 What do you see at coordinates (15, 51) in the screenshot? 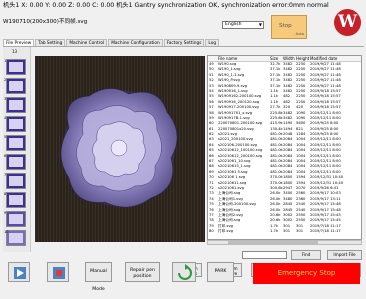
I see `page-label: 13` at bounding box center [15, 51].